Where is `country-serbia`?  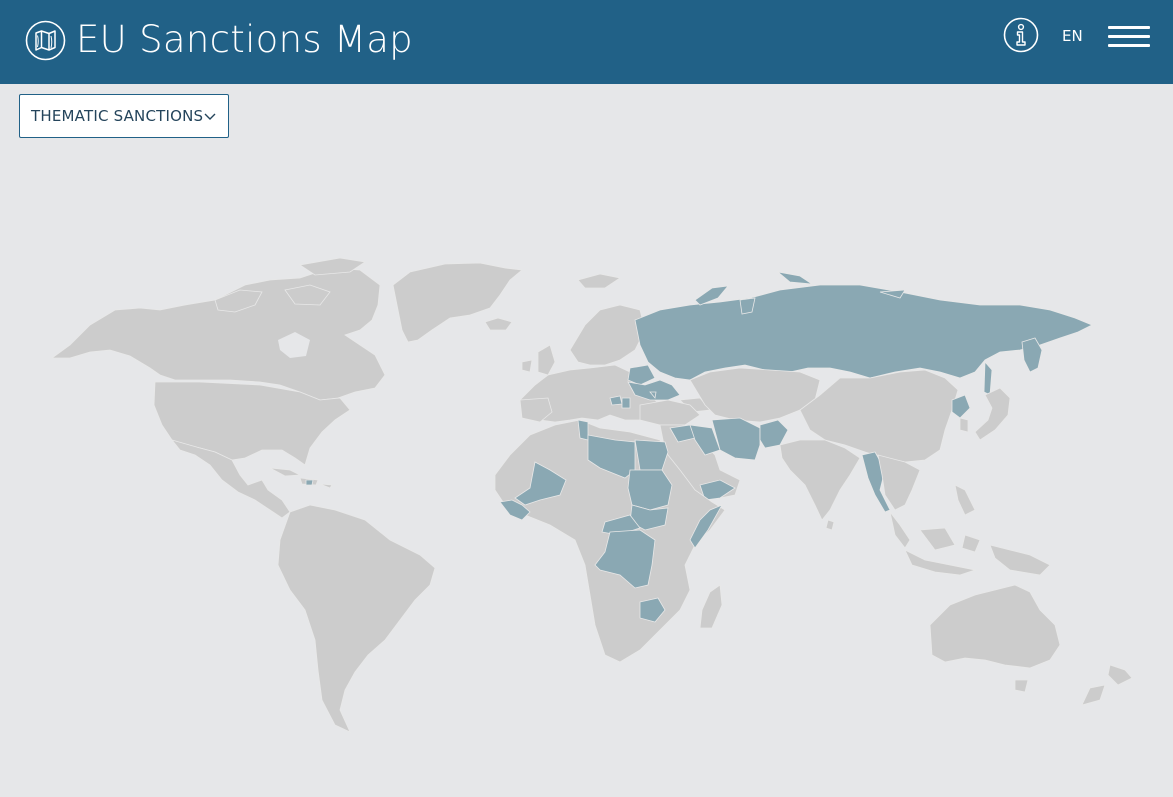
country-serbia is located at coordinates (626, 403).